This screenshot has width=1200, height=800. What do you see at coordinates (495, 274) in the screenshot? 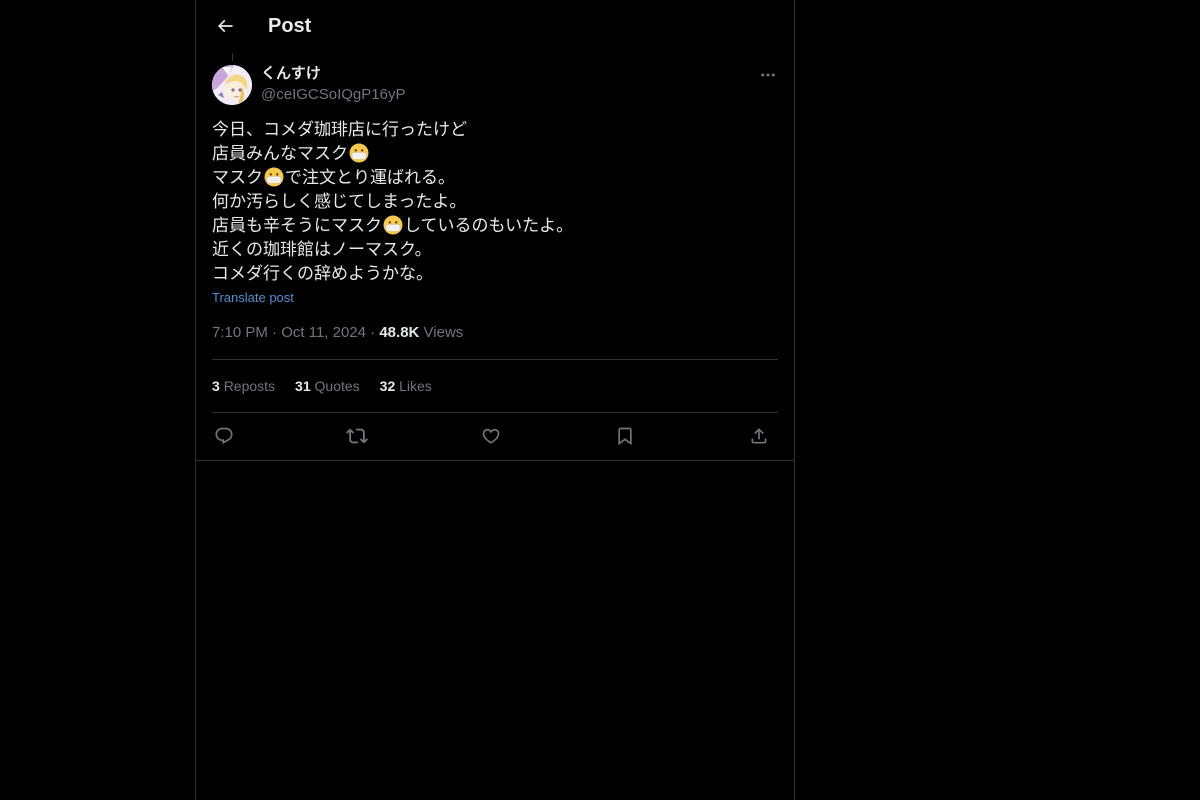
I see `post-line: コメダ行くの辞めようかな。` at bounding box center [495, 274].